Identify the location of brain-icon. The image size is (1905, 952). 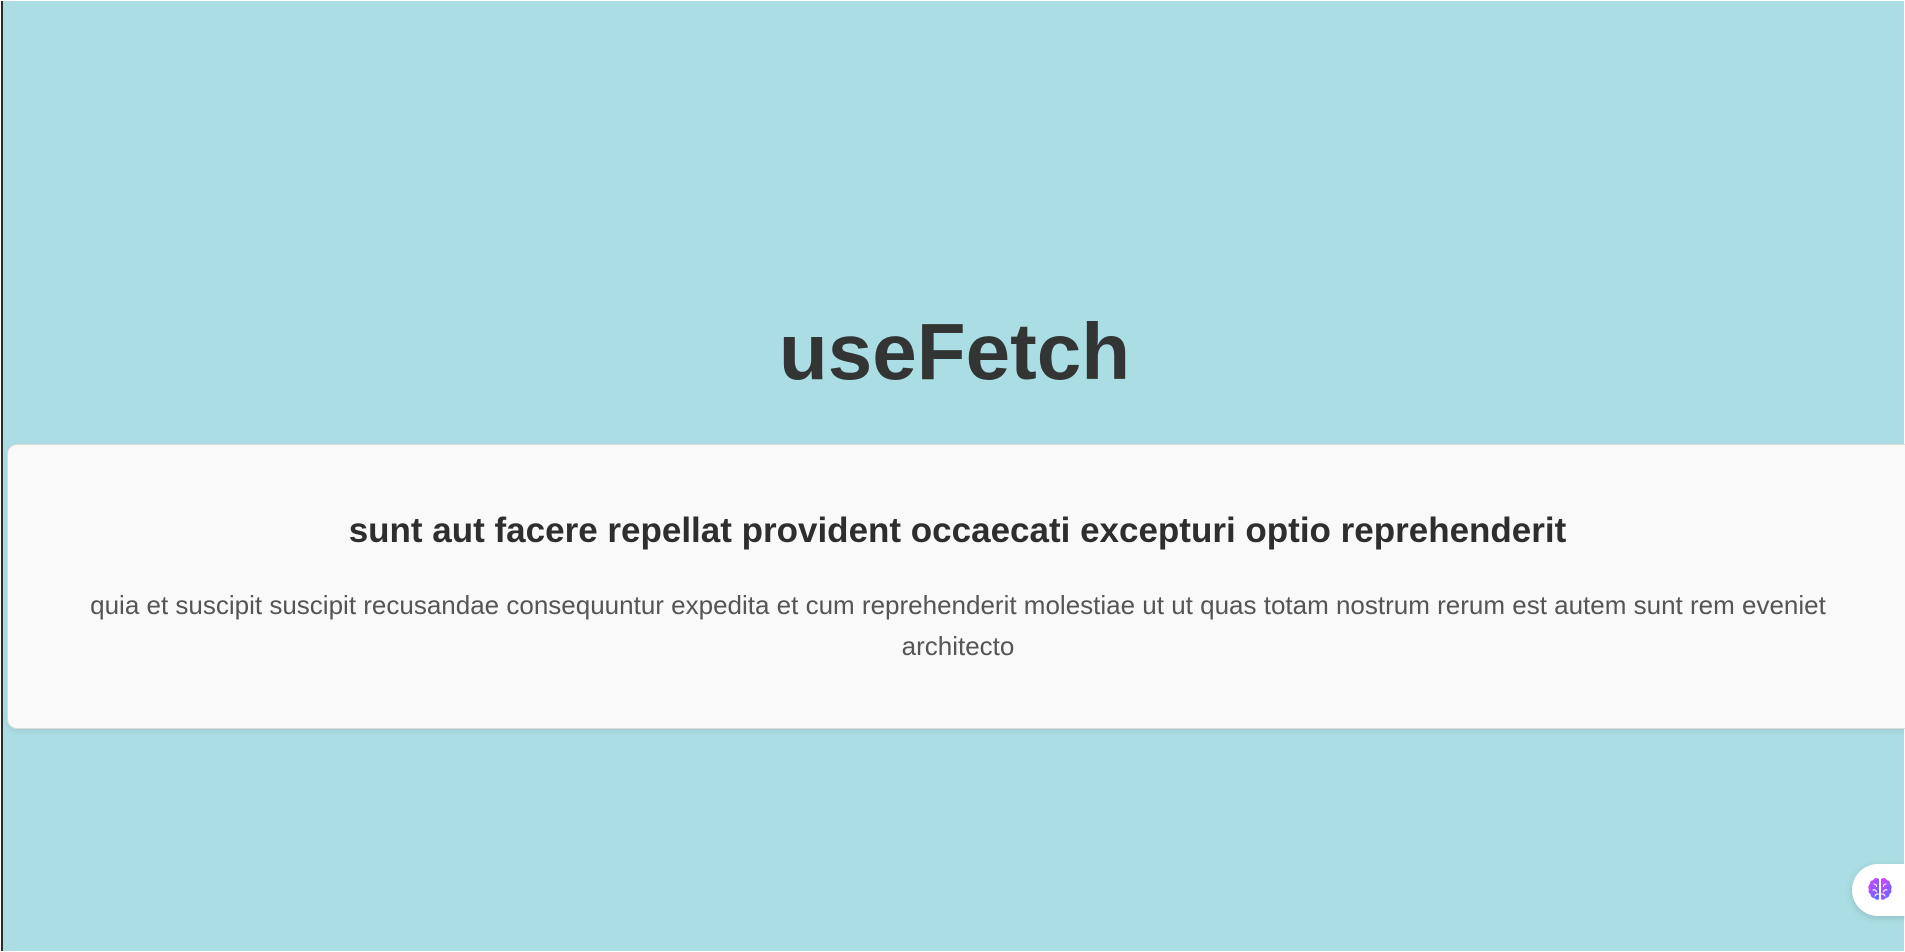
(1880, 889).